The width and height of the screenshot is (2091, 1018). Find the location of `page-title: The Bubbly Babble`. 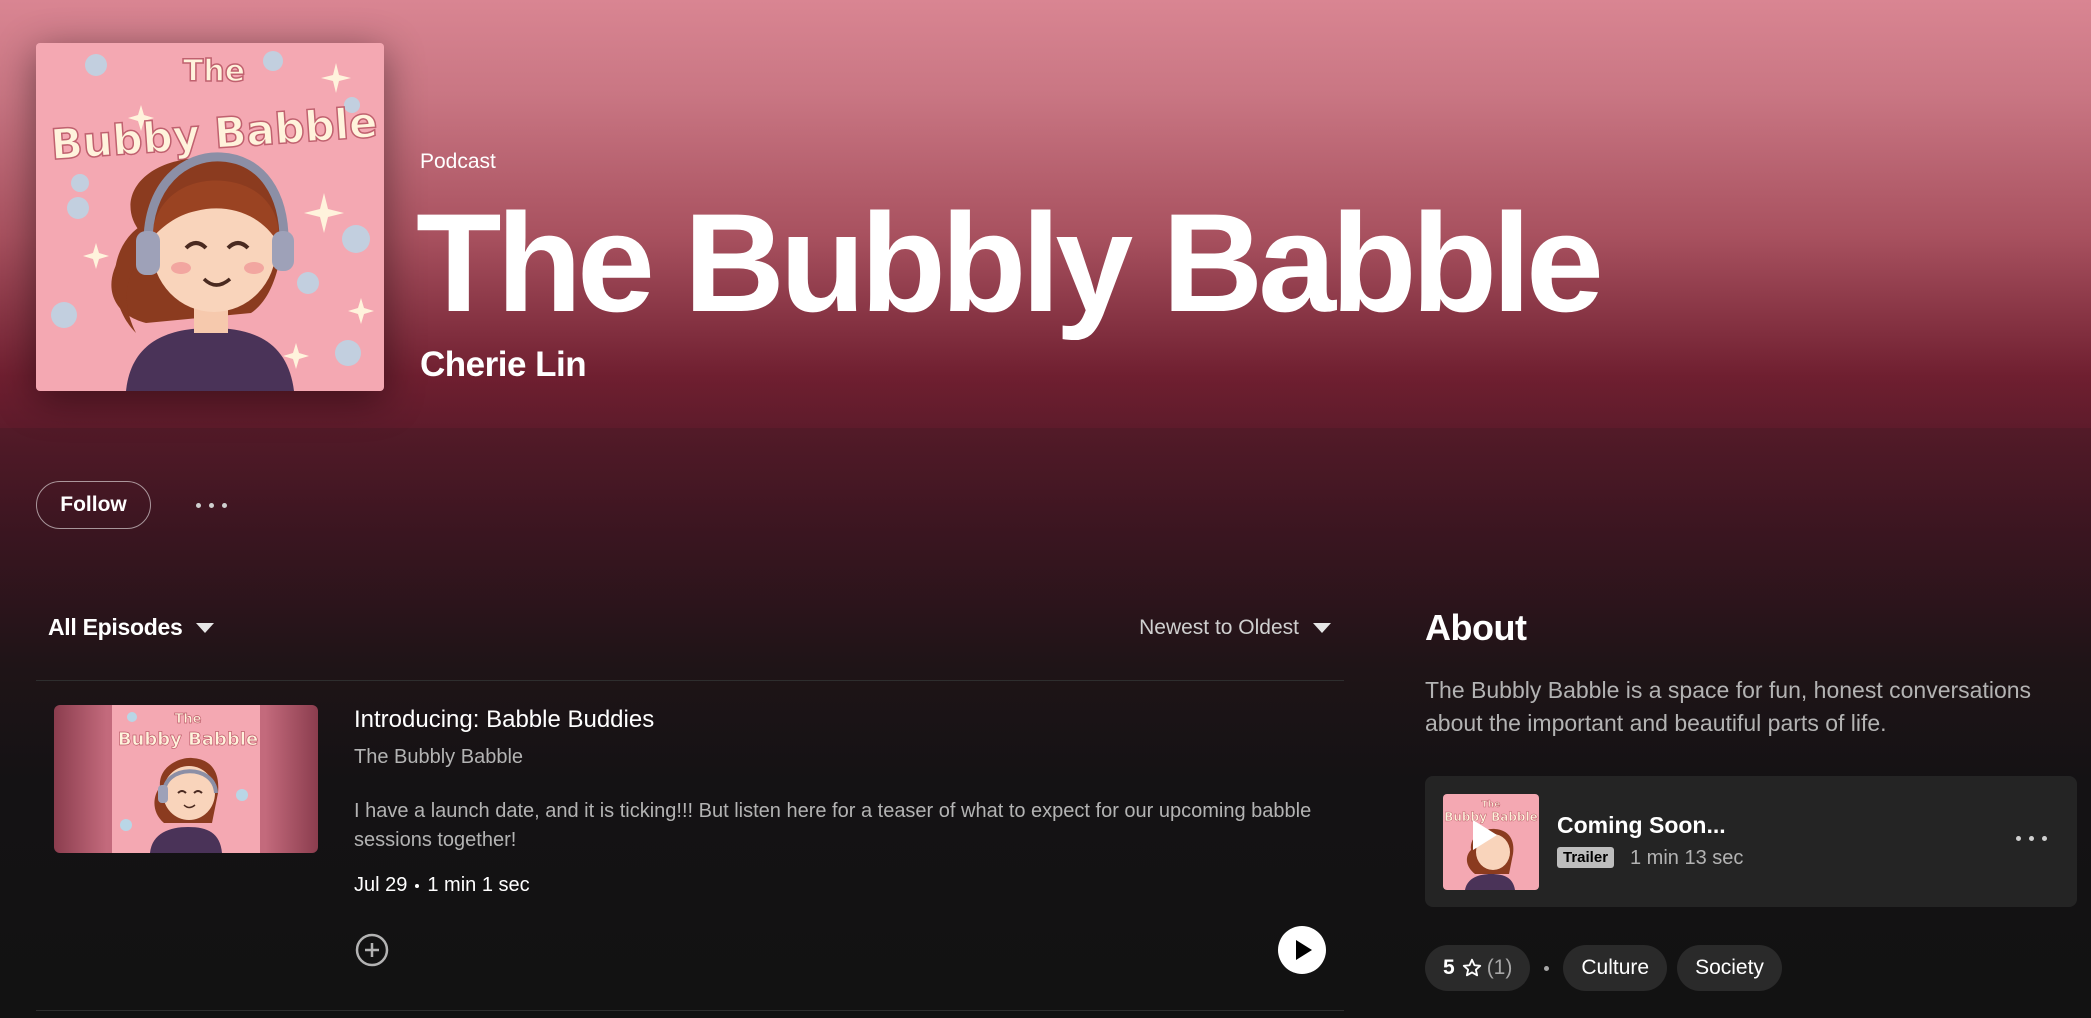

page-title: The Bubbly Babble is located at coordinates (1010, 262).